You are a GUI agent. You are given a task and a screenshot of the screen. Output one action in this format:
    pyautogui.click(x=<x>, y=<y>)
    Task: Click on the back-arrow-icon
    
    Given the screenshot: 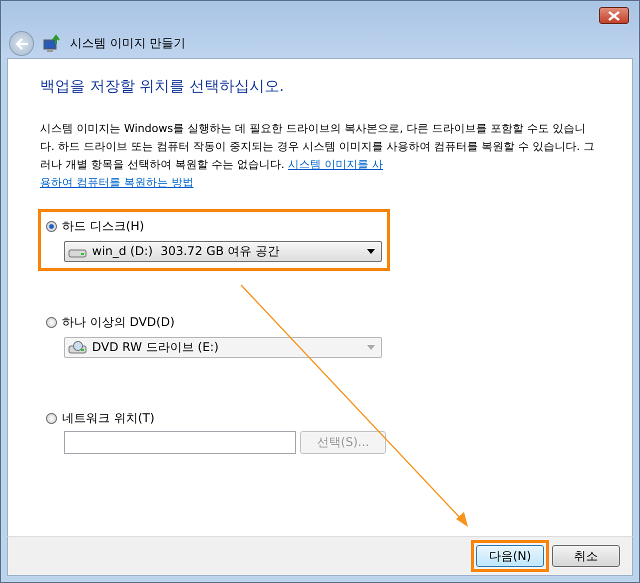 What is the action you would take?
    pyautogui.click(x=21, y=44)
    